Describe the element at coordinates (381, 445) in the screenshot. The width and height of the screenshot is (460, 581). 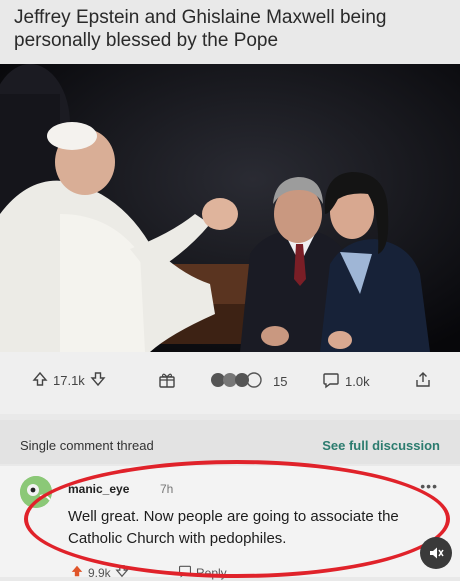
I see `see-full-discussion-link: See full discussion` at that location.